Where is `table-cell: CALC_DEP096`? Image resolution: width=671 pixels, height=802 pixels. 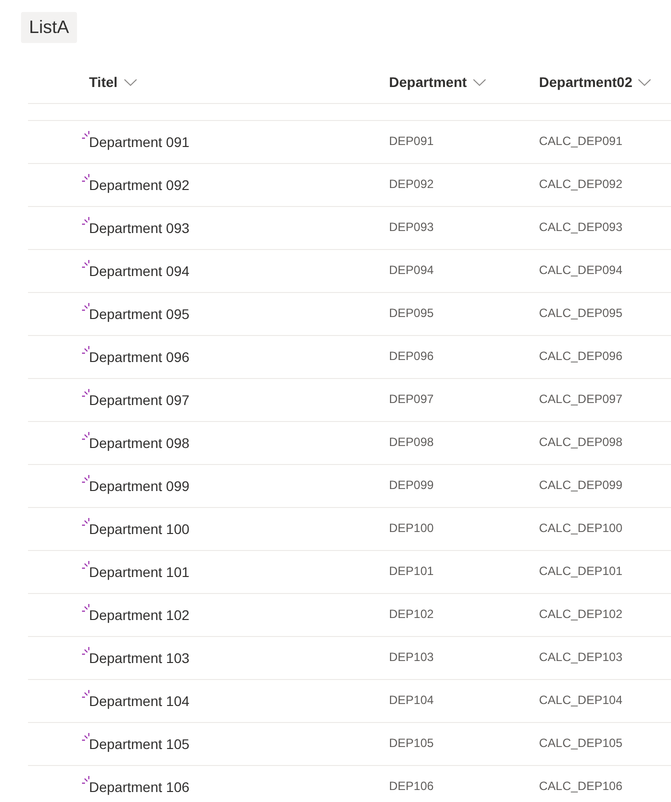 table-cell: CALC_DEP096 is located at coordinates (580, 356).